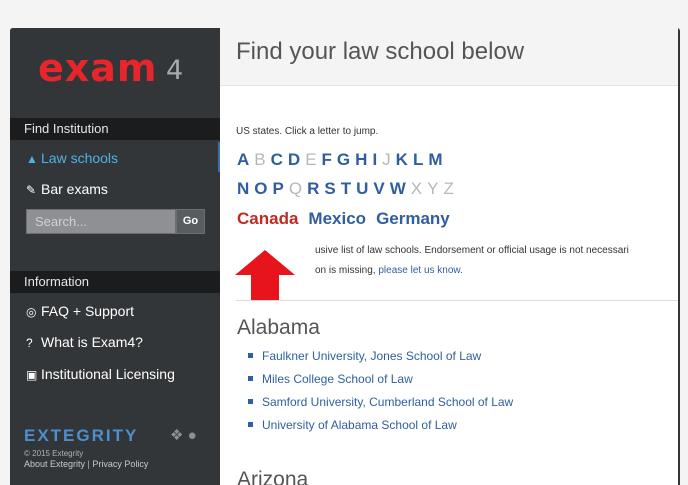 This screenshot has height=485, width=688. Describe the element at coordinates (399, 188) in the screenshot. I see `letter-link: W` at that location.